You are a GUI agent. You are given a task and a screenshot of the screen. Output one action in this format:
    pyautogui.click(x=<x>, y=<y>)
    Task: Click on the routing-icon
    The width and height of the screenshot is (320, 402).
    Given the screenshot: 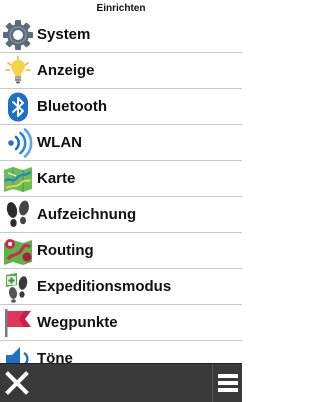 What is the action you would take?
    pyautogui.click(x=18, y=251)
    